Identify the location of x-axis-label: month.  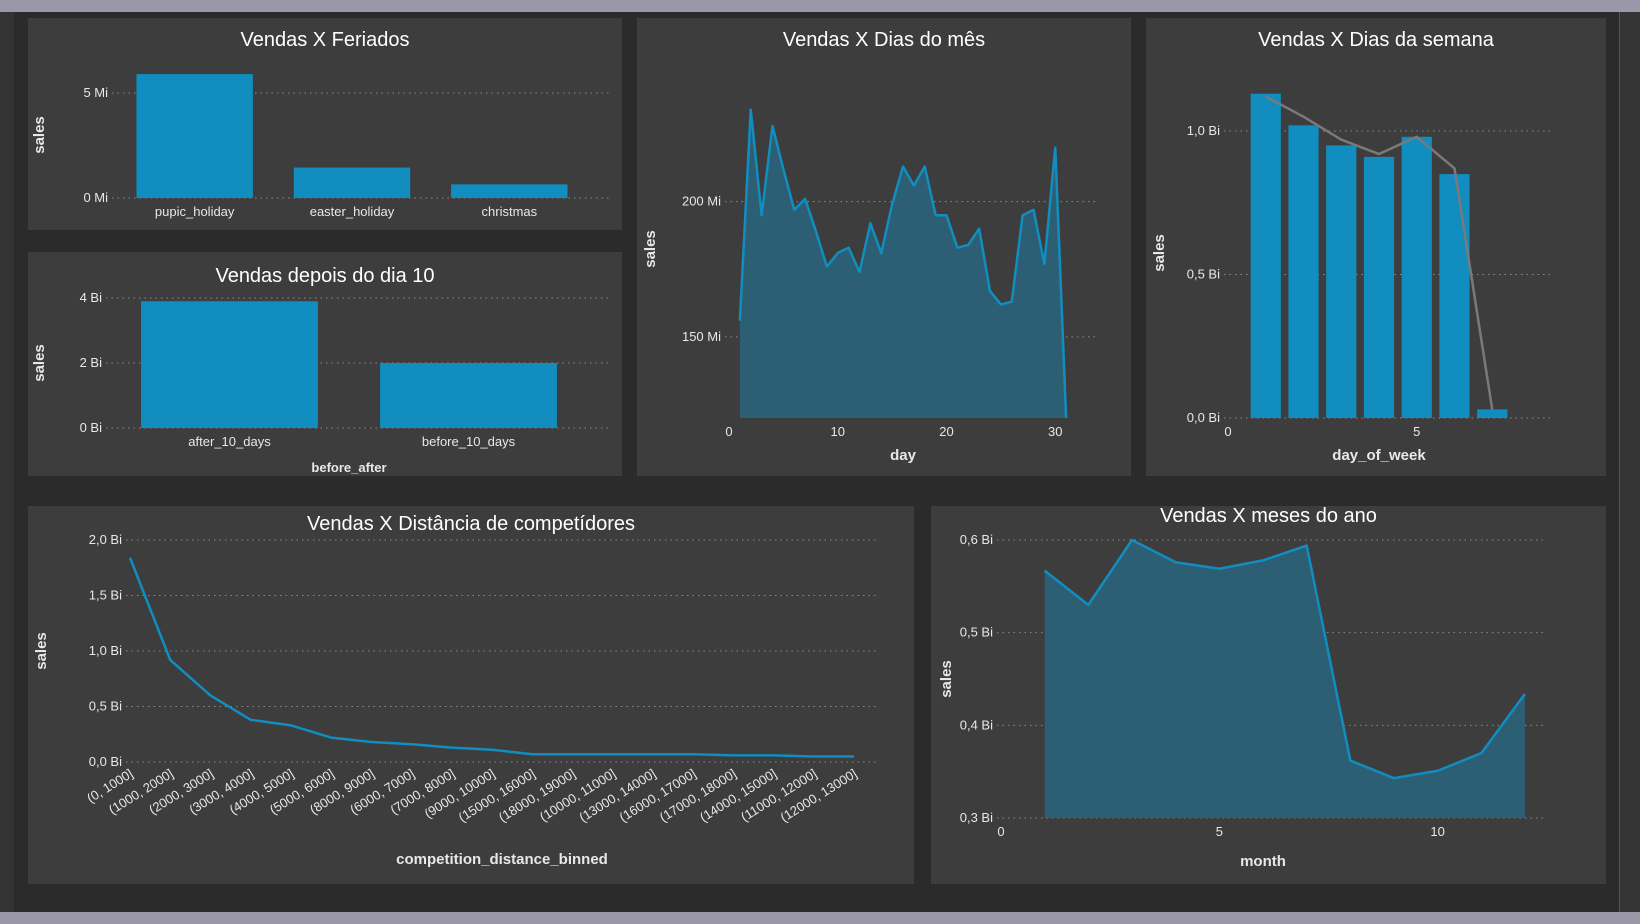
(1263, 861).